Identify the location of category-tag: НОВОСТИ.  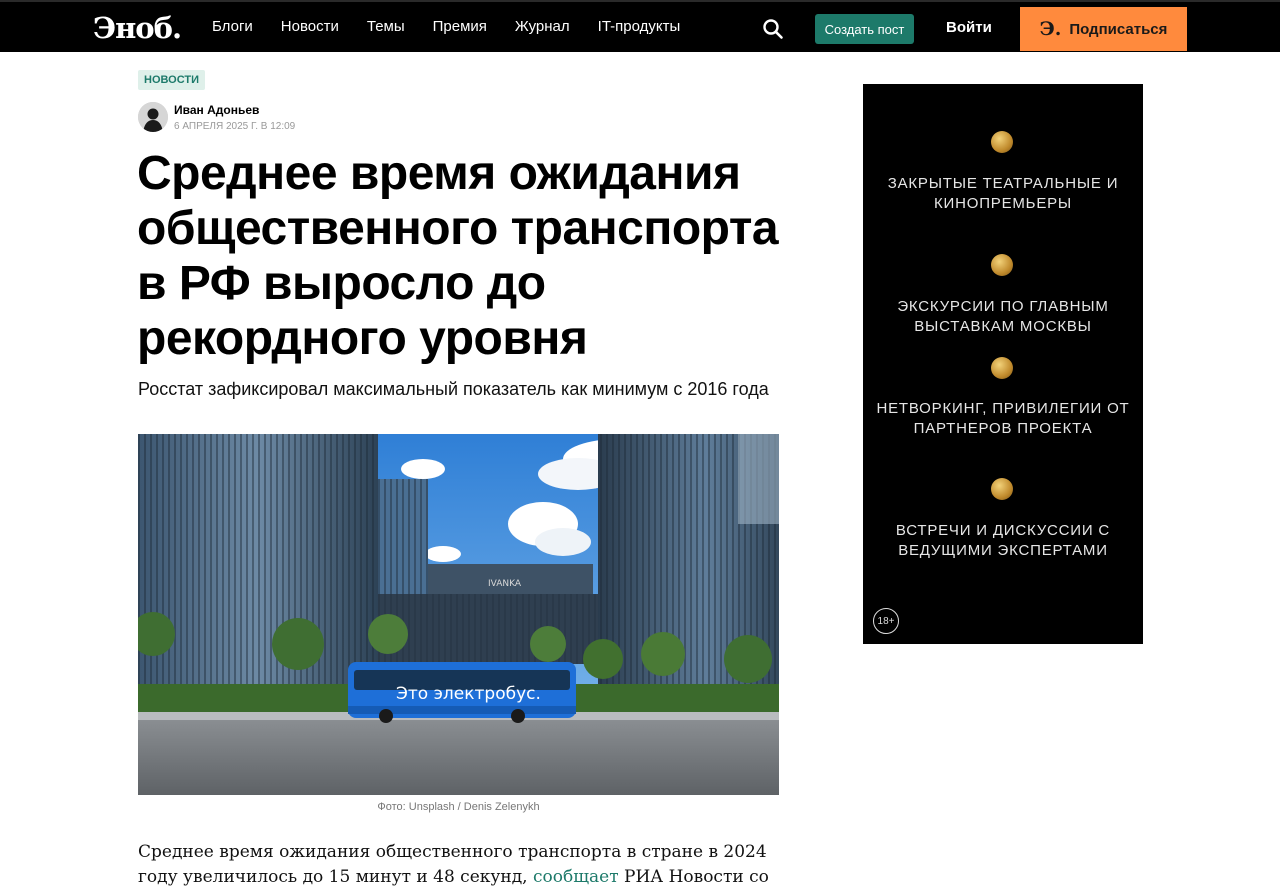
(172, 80).